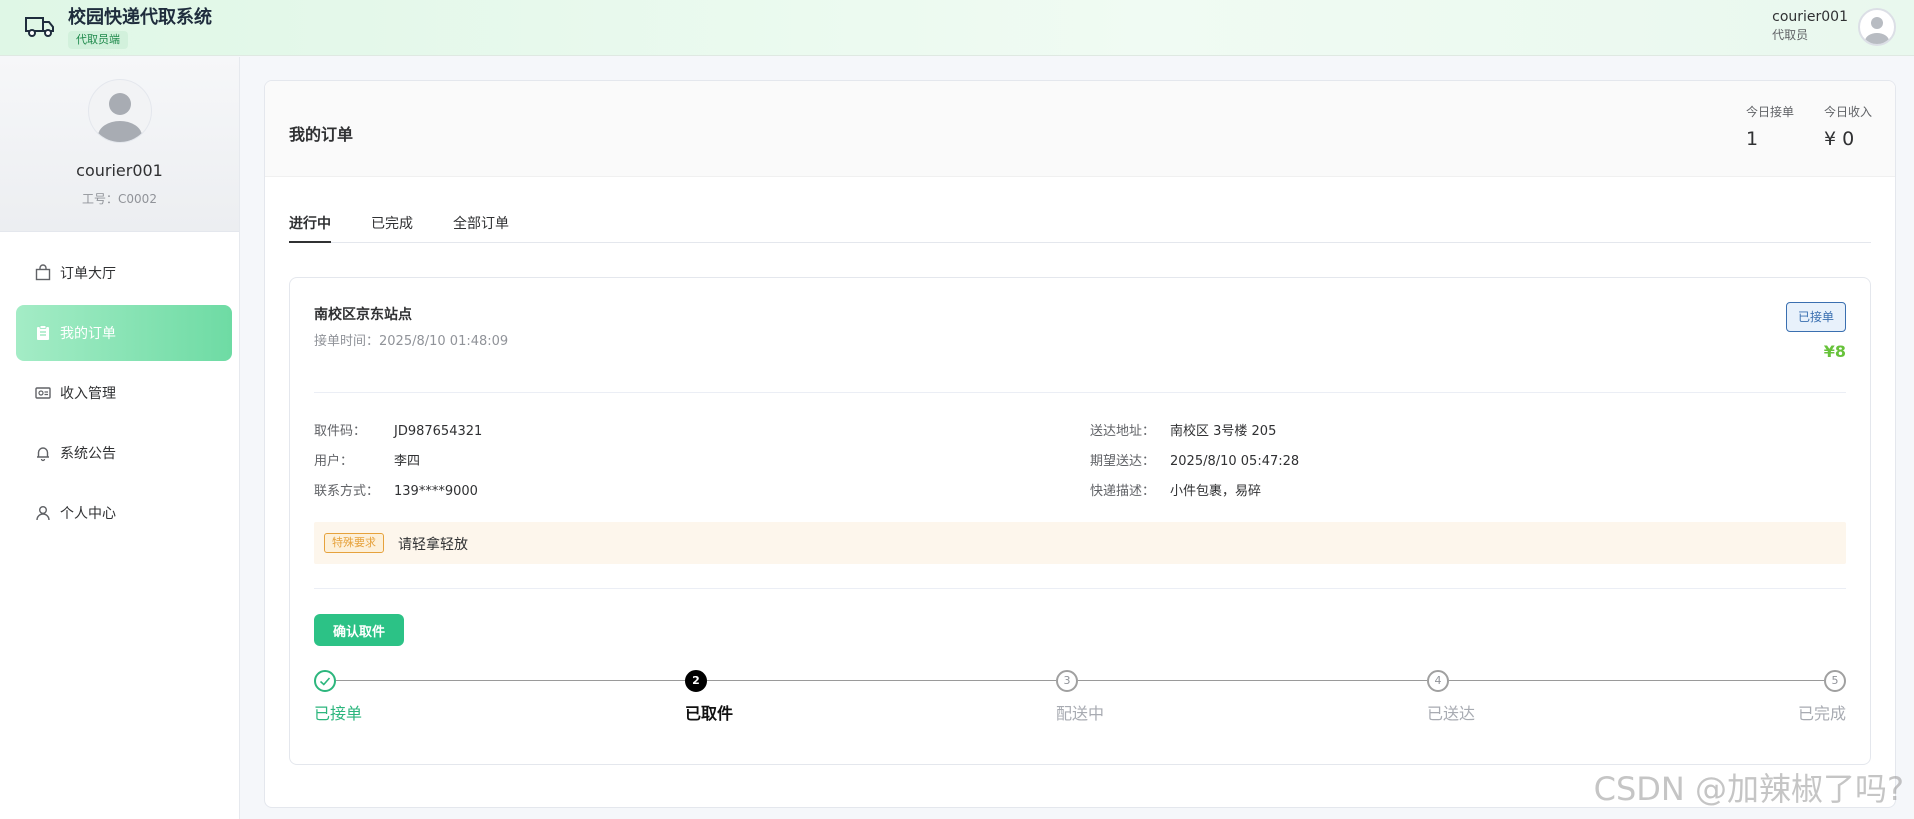  I want to click on order-accept-time: 接单时间：2025/8/10 01:48:09, so click(411, 339).